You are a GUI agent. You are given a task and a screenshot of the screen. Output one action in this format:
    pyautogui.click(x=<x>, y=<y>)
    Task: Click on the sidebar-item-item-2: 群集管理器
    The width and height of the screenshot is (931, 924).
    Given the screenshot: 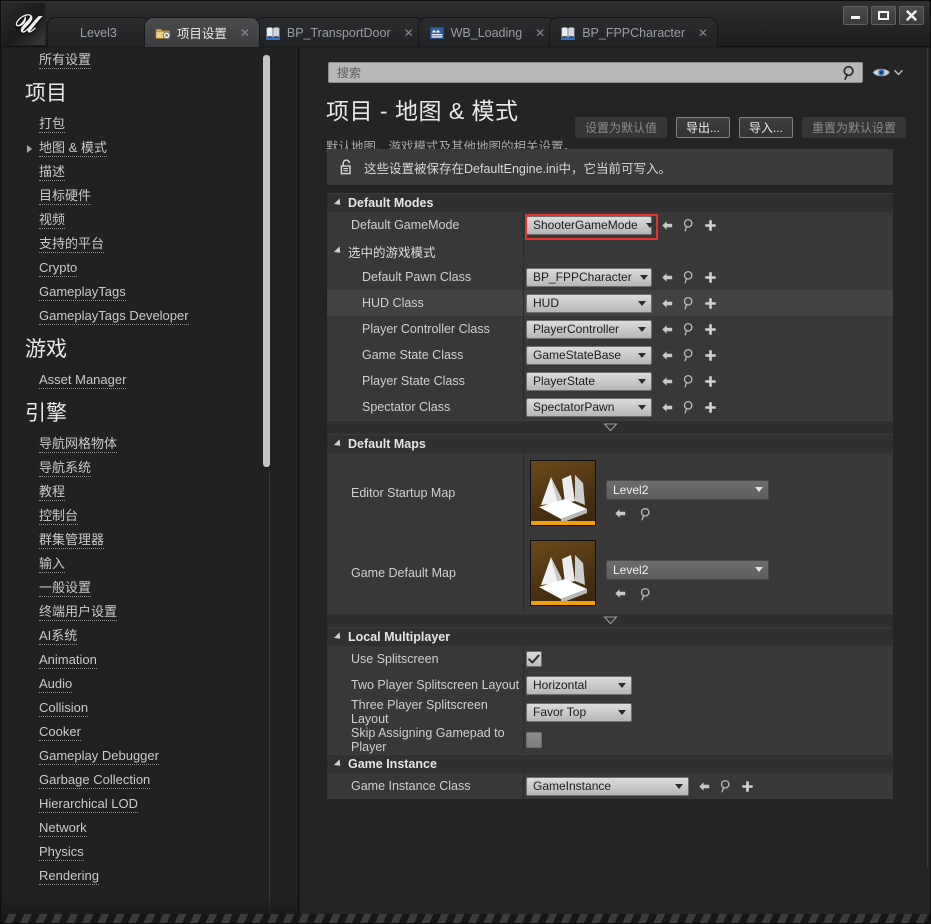 What is the action you would take?
    pyautogui.click(x=142, y=540)
    